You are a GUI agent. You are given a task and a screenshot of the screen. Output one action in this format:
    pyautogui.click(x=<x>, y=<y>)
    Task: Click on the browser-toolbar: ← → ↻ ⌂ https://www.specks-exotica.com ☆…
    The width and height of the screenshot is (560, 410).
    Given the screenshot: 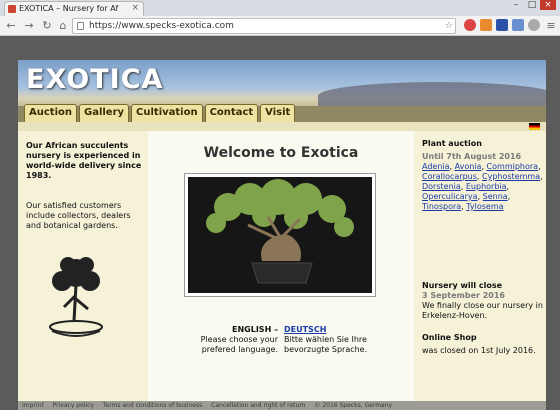 What is the action you would take?
    pyautogui.click(x=280, y=26)
    